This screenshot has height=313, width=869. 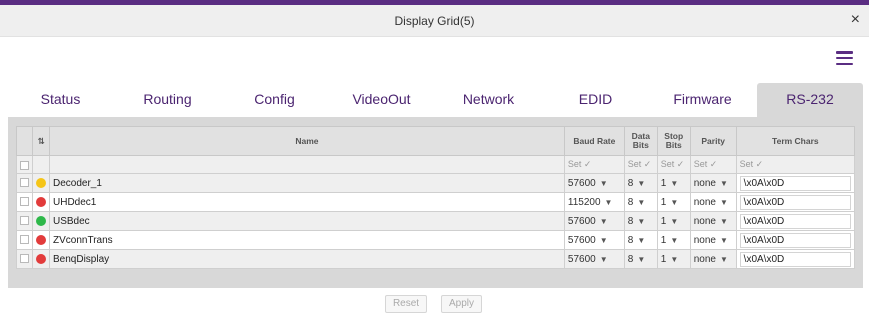 I want to click on select-all-checkbox, so click(x=24, y=165).